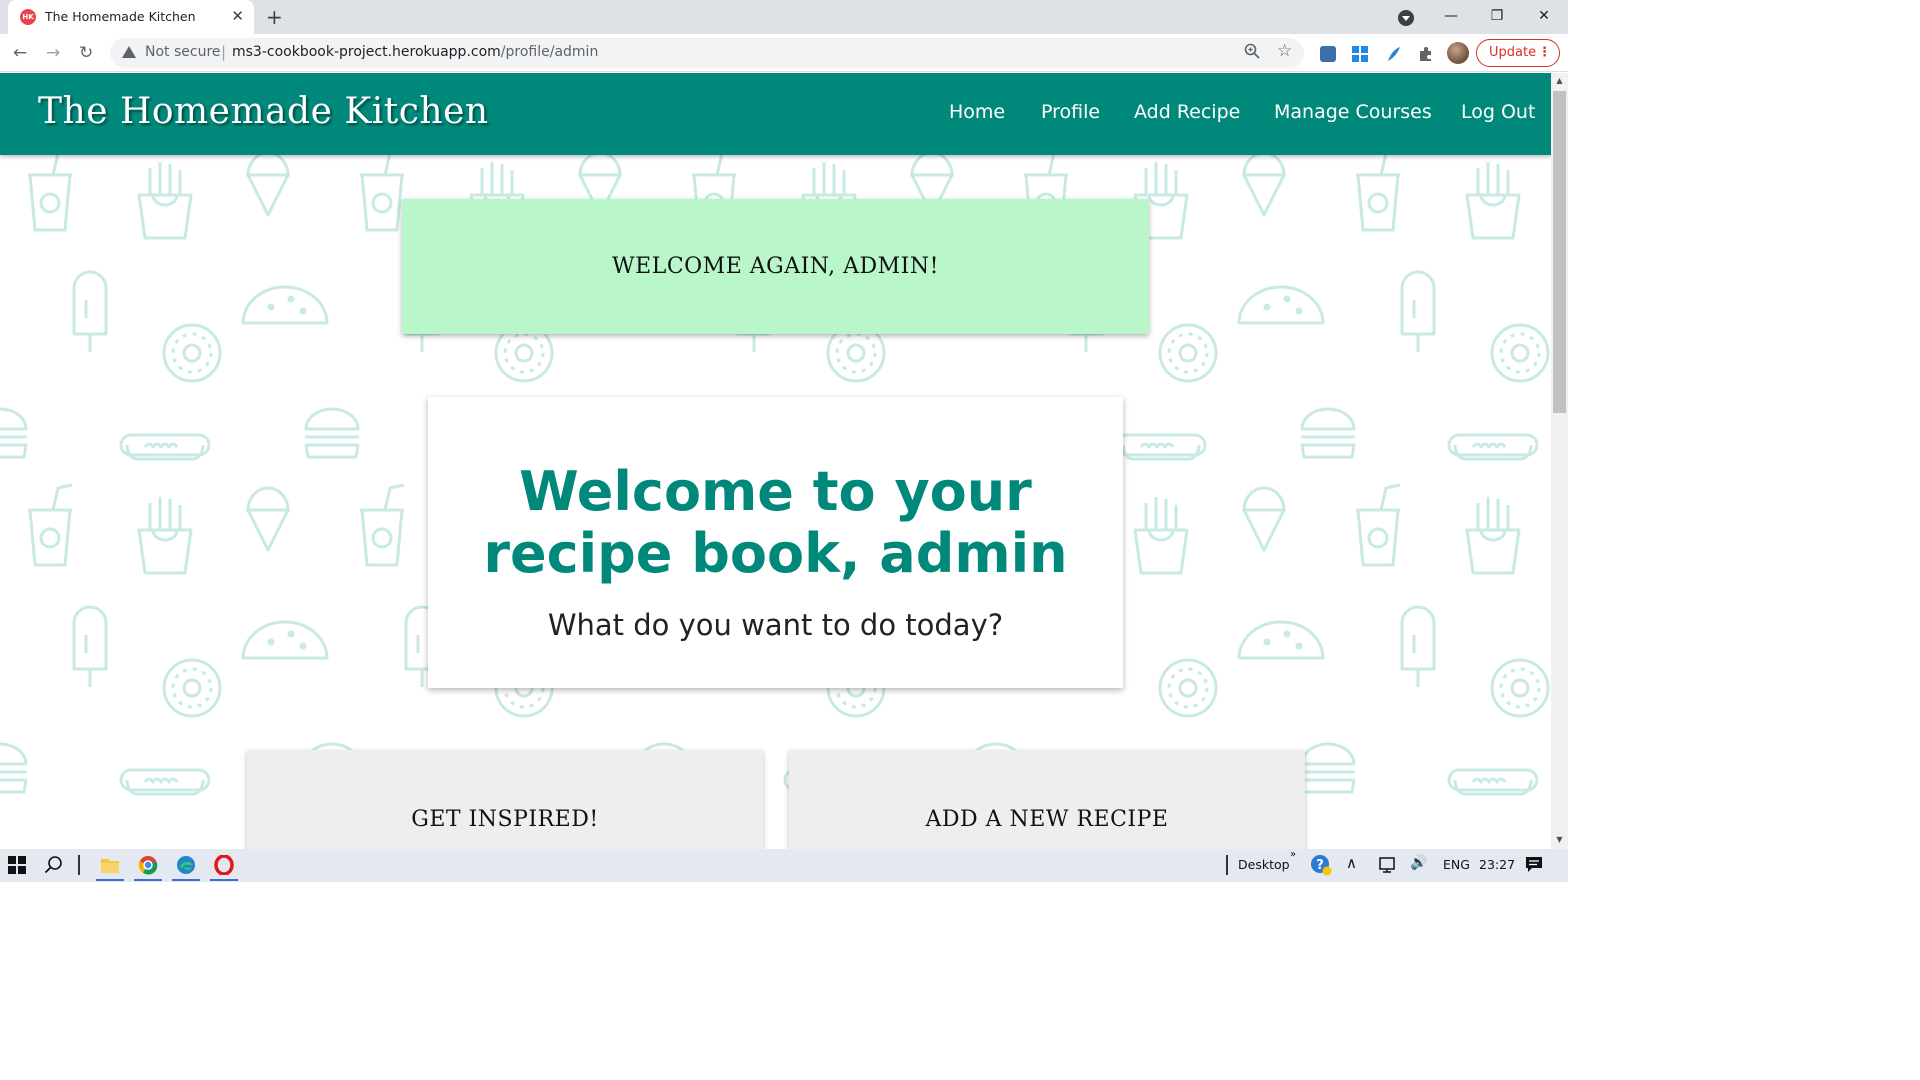 The height and width of the screenshot is (1080, 1920). Describe the element at coordinates (775, 522) in the screenshot. I see `page-title: Welcome to your recipe book, admin` at that location.